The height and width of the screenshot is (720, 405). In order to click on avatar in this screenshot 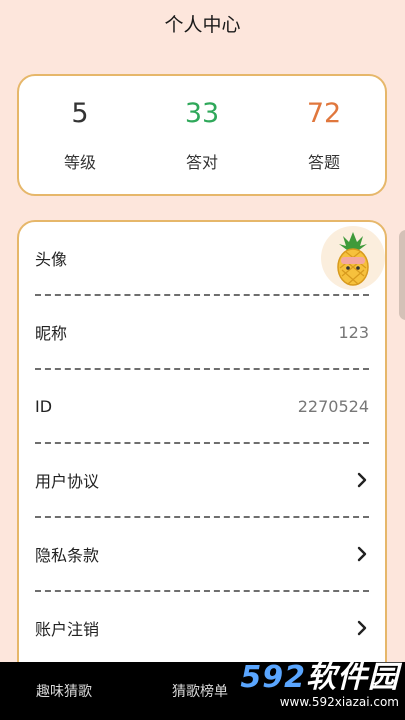, I will do `click(353, 258)`.